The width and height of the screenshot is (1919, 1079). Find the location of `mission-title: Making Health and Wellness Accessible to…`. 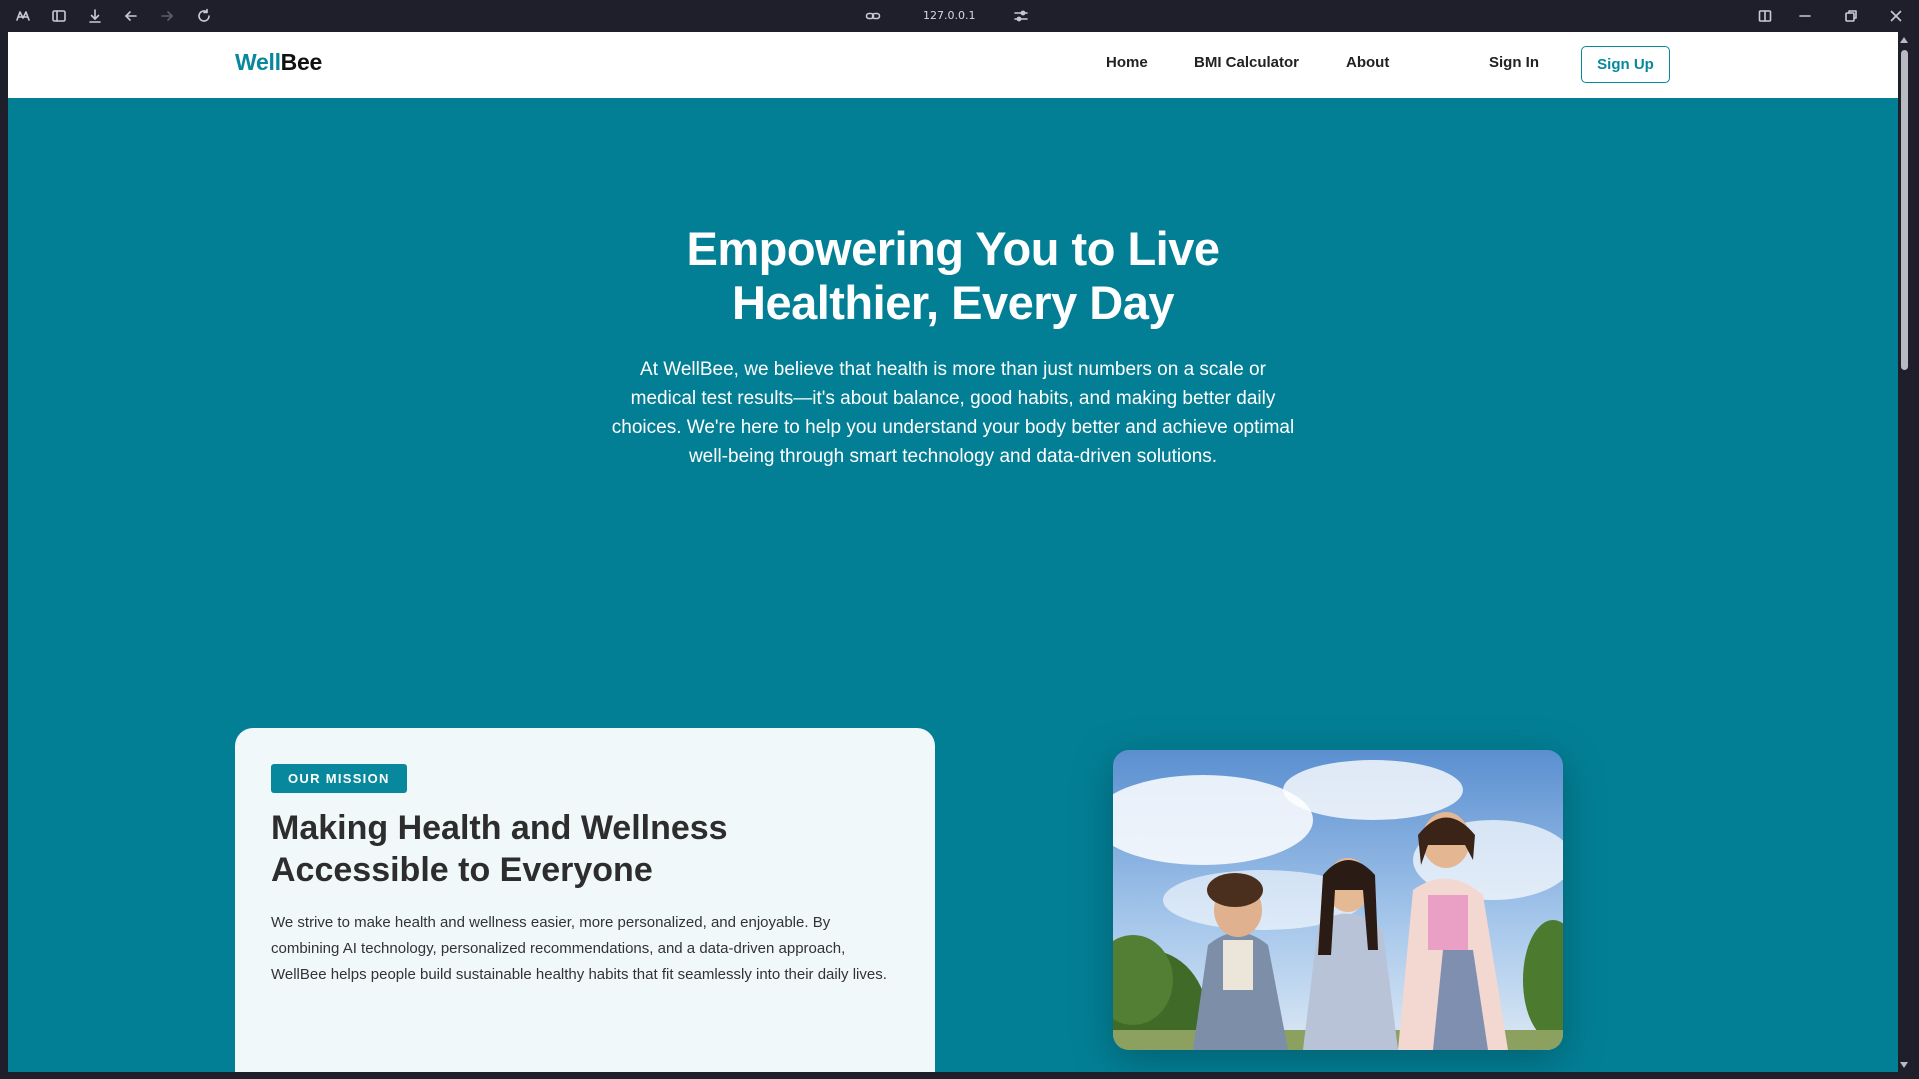

mission-title: Making Health and Wellness Accessible to… is located at coordinates (499, 849).